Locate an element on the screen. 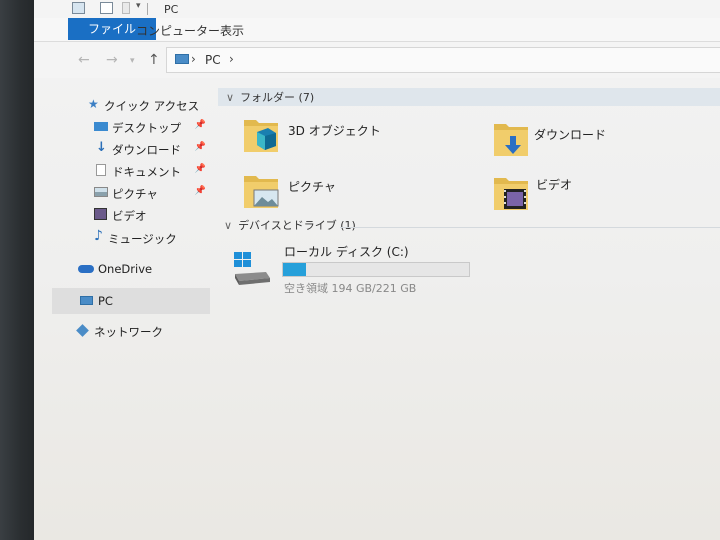  breadcrumb-pc: PC is located at coordinates (213, 60).